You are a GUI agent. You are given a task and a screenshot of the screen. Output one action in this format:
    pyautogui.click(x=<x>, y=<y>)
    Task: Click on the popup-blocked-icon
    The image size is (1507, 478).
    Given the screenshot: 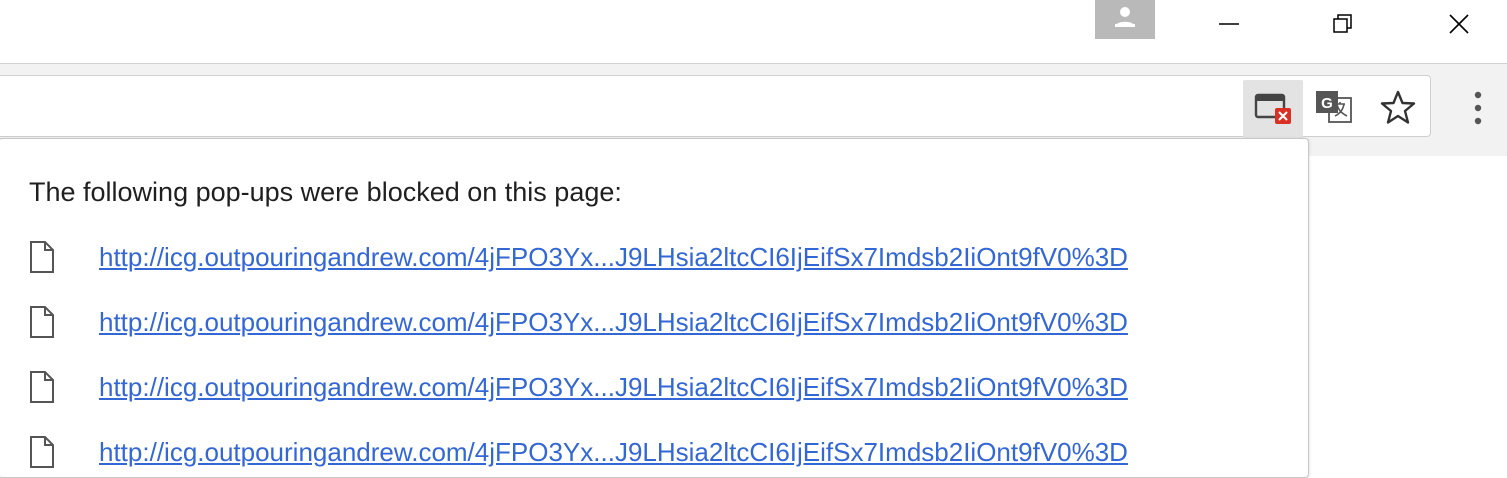 What is the action you would take?
    pyautogui.click(x=1273, y=110)
    